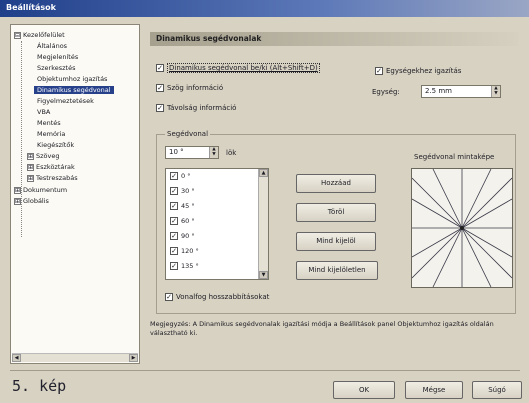 This screenshot has width=529, height=403. I want to click on angle-item: ✓ 60 °, so click(182, 221).